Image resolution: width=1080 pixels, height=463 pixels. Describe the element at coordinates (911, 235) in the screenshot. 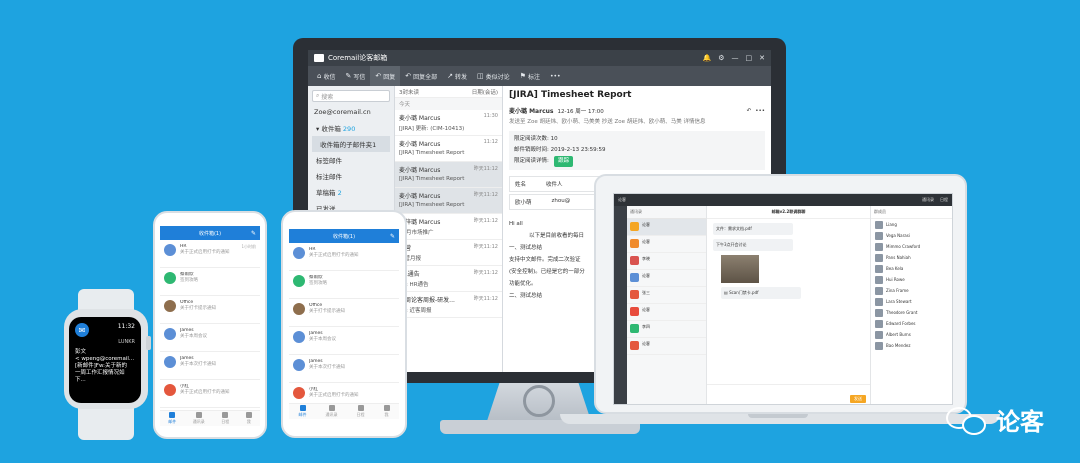

I see `member-item: Vega Narasi` at that location.